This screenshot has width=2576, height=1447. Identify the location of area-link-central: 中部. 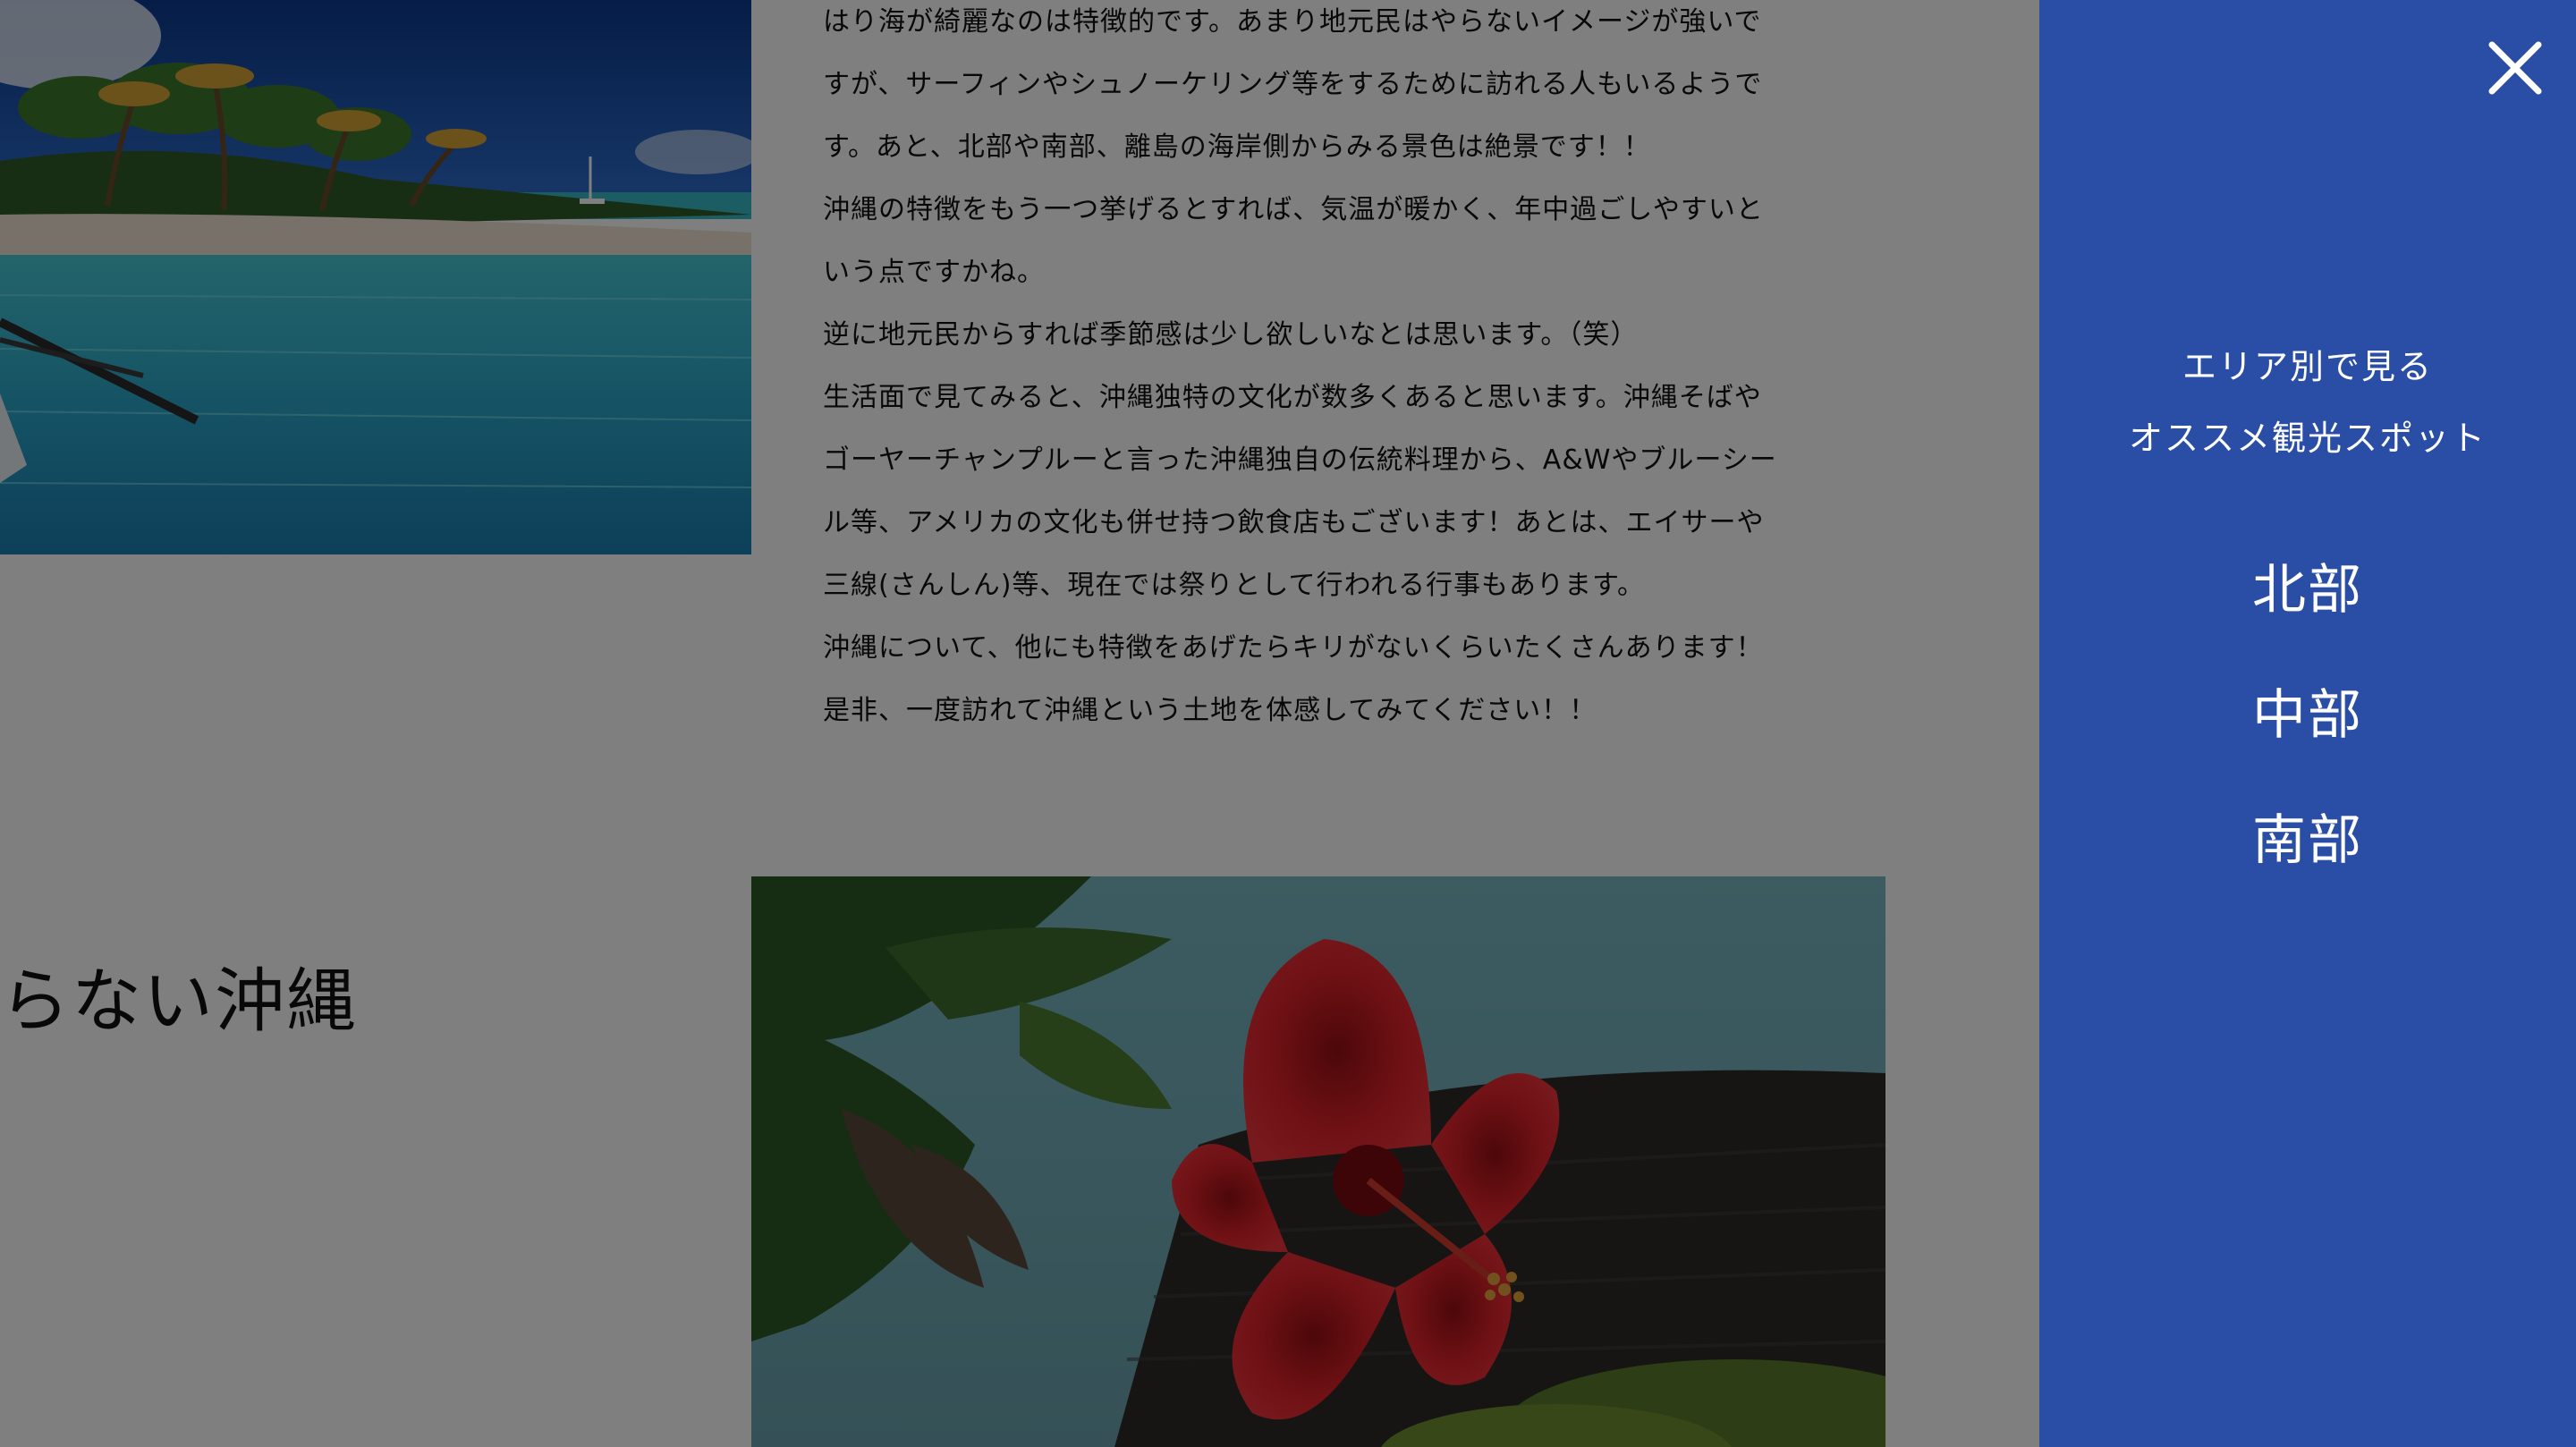
(2307, 715).